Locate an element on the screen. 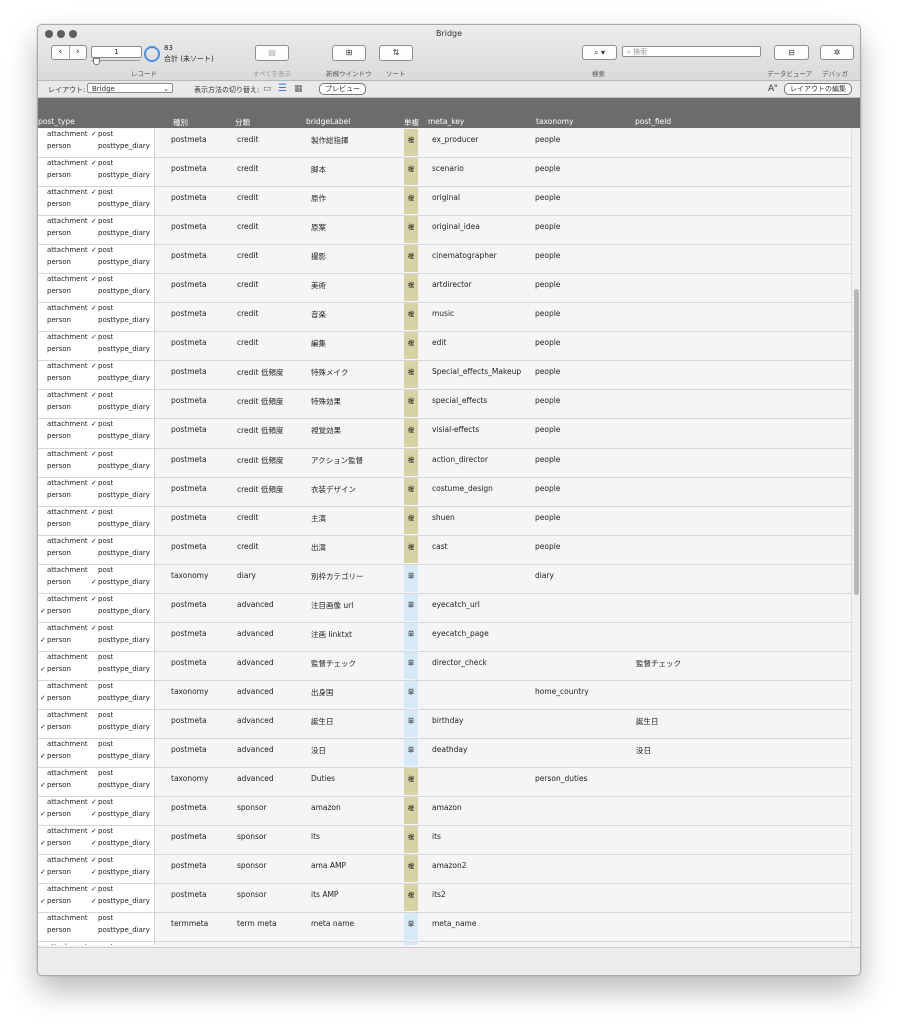  cell-bridge-label: 脚本 is located at coordinates (318, 169).